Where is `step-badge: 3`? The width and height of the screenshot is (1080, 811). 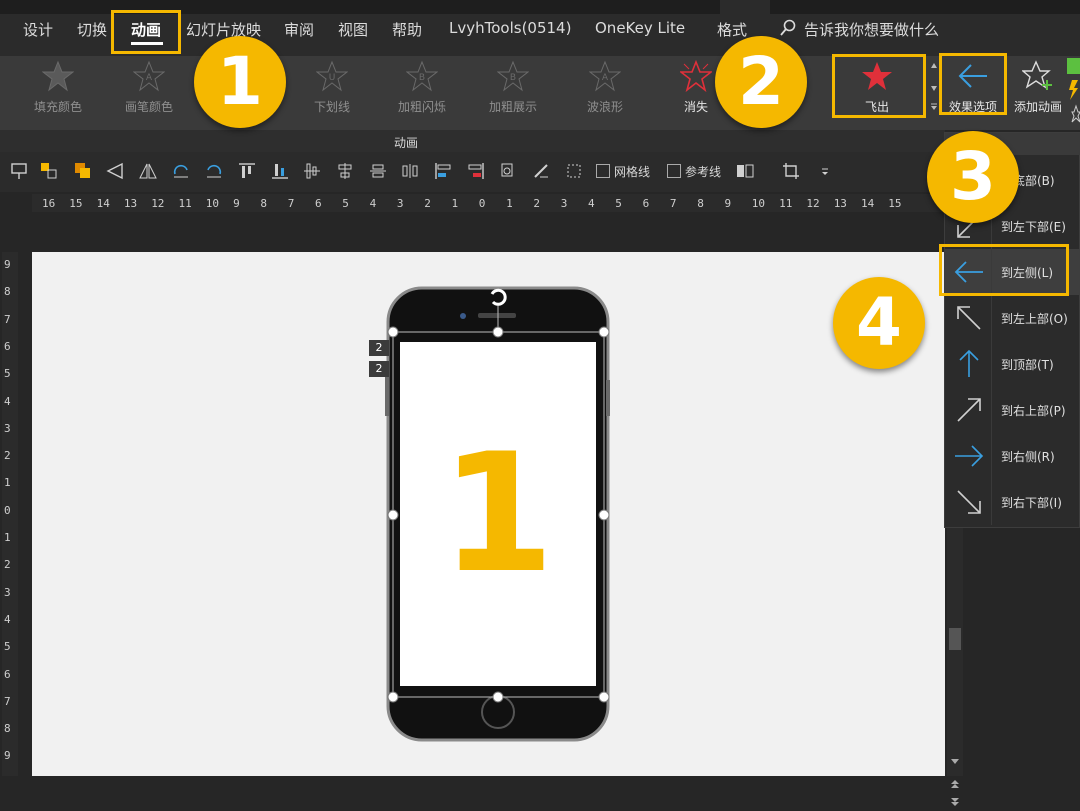
step-badge: 3 is located at coordinates (973, 177).